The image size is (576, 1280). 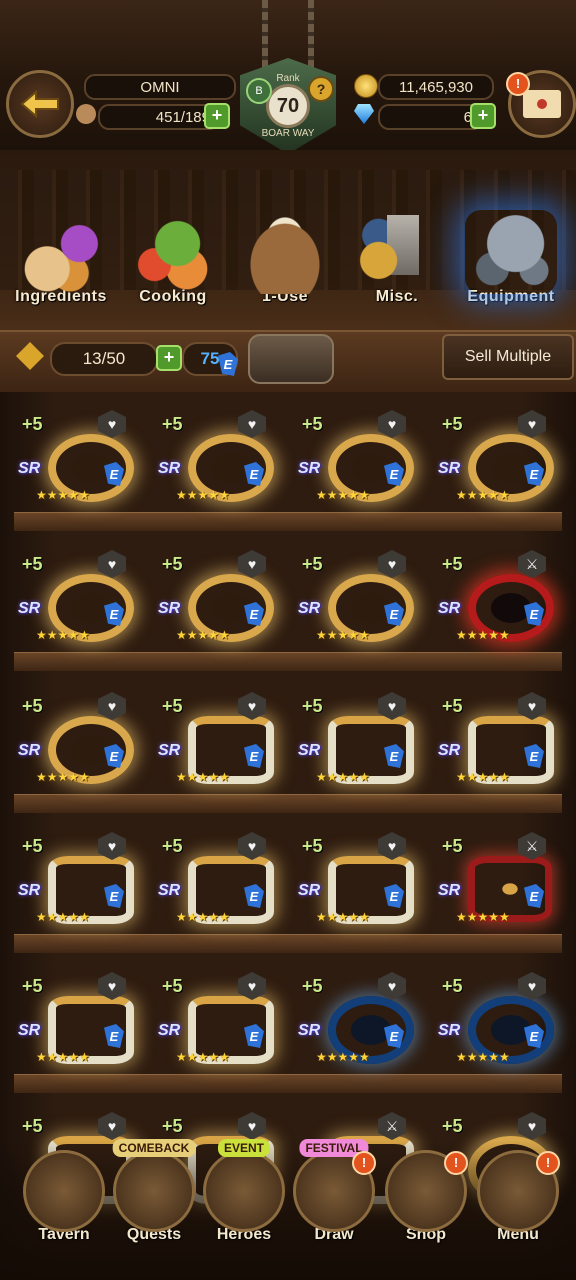 What do you see at coordinates (334, 1185) in the screenshot?
I see `crystal-icon: FESTIVAL!` at bounding box center [334, 1185].